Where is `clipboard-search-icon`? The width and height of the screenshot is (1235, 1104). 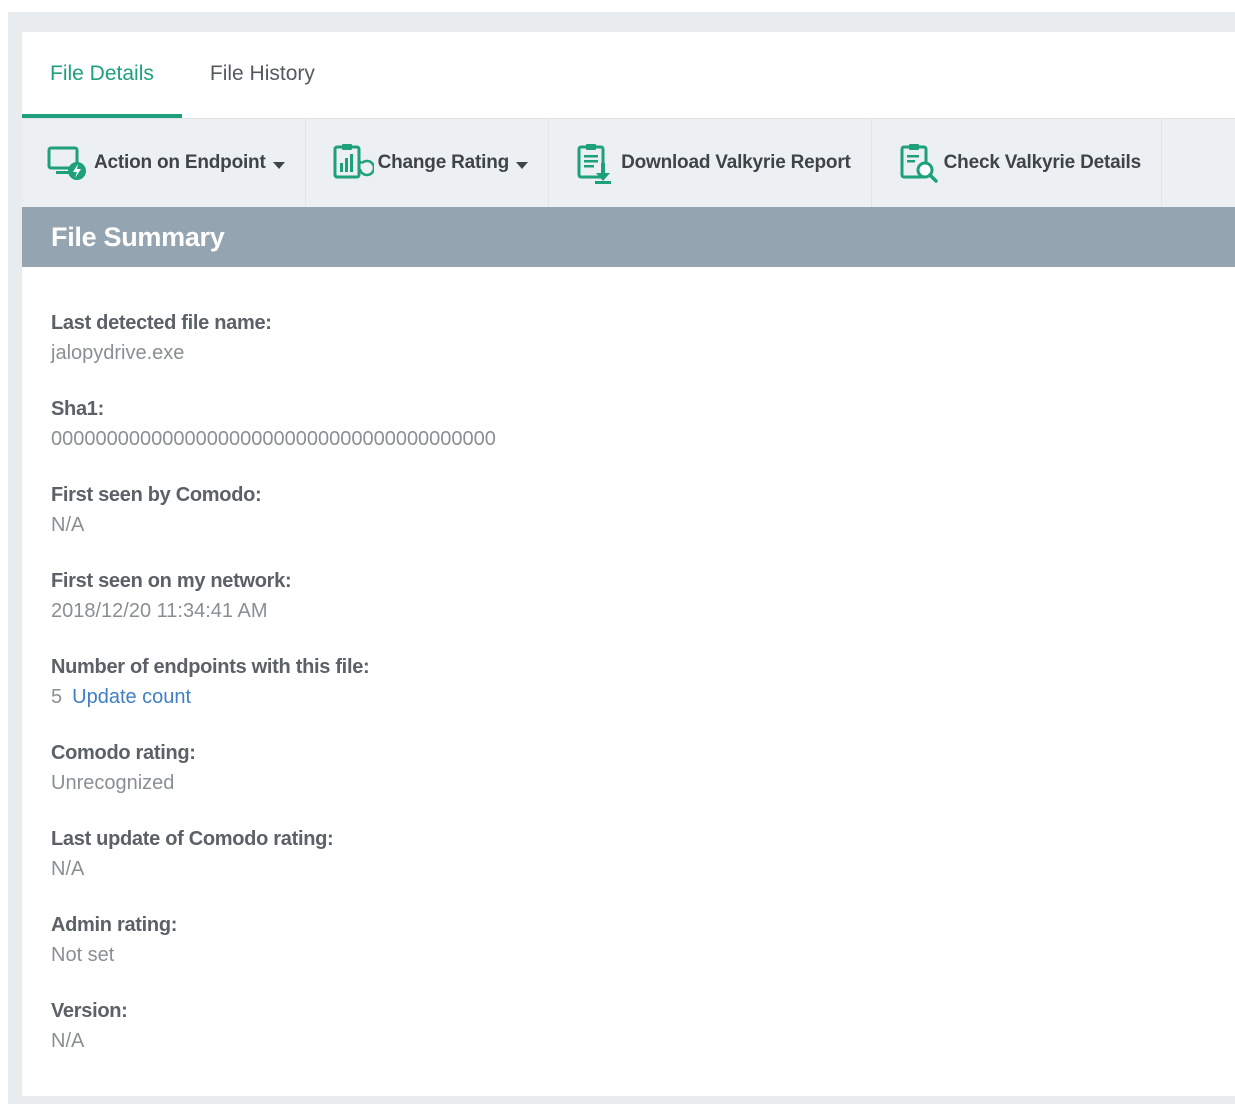 clipboard-search-icon is located at coordinates (918, 163).